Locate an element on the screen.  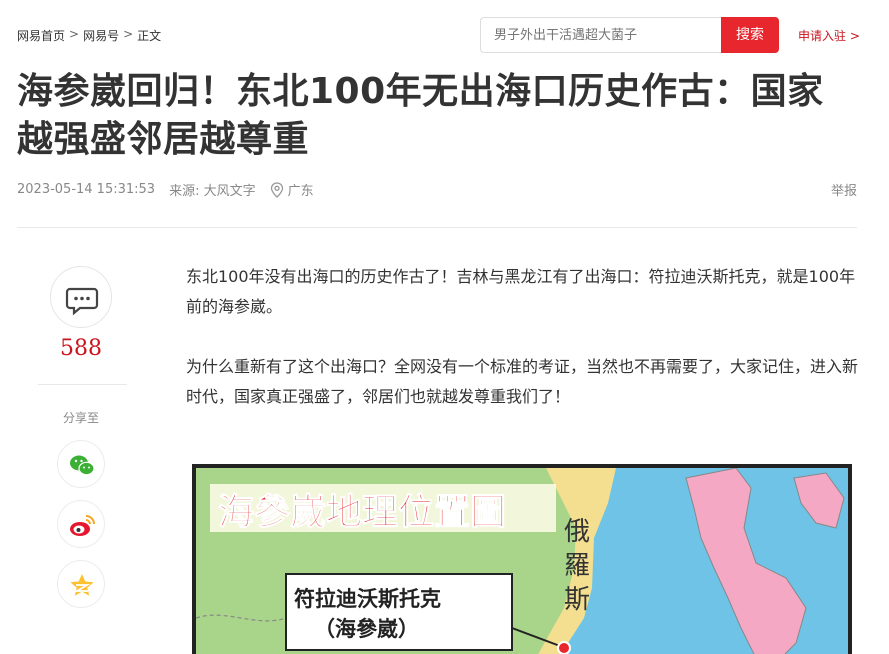
share-wechat-button is located at coordinates (81, 464).